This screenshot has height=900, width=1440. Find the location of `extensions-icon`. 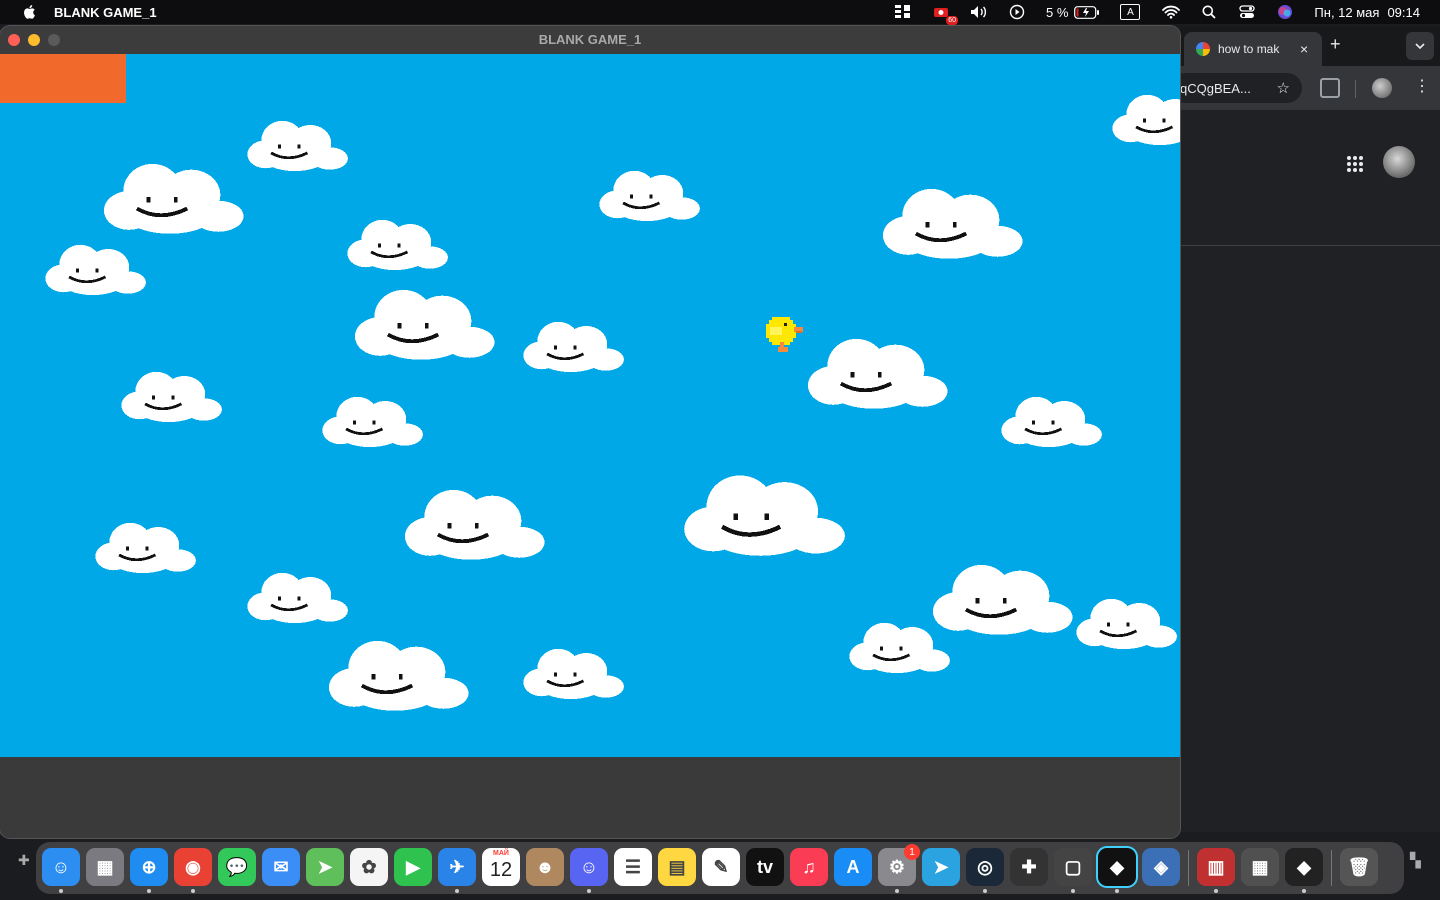

extensions-icon is located at coordinates (1330, 88).